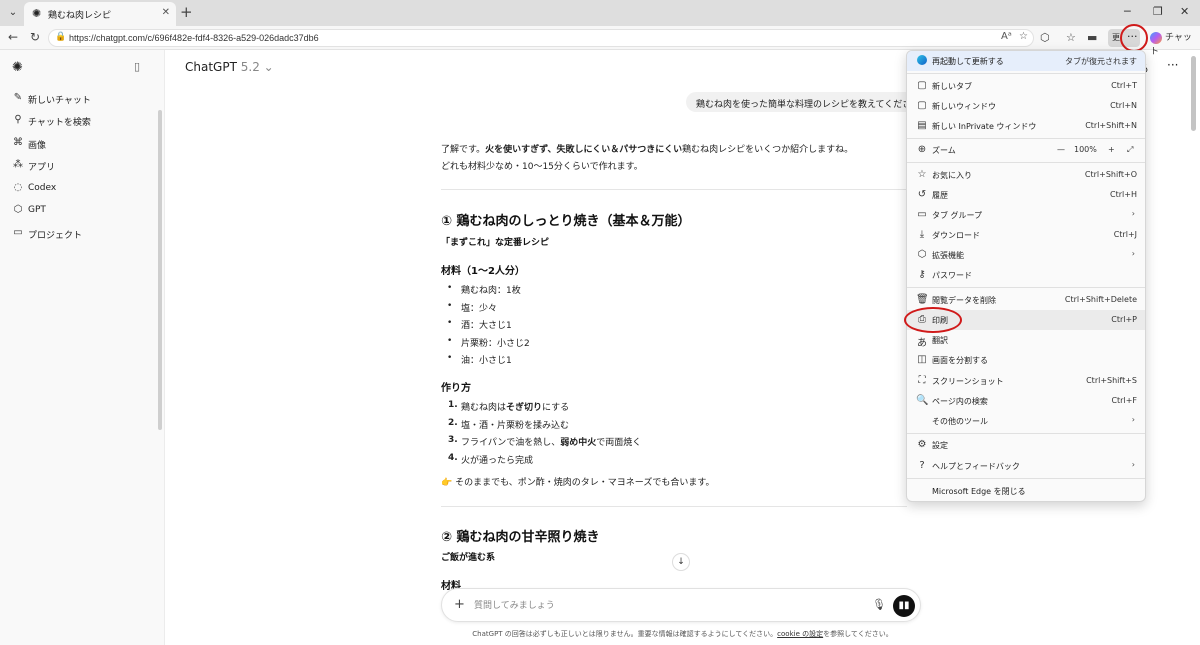  Describe the element at coordinates (800, 634) in the screenshot. I see `cookie-settings-link: cookie の設定` at that location.